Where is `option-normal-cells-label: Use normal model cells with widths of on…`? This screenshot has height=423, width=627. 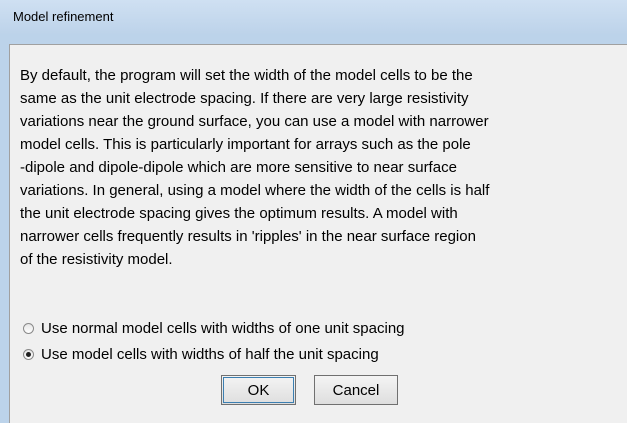 option-normal-cells-label: Use normal model cells with widths of on… is located at coordinates (223, 328).